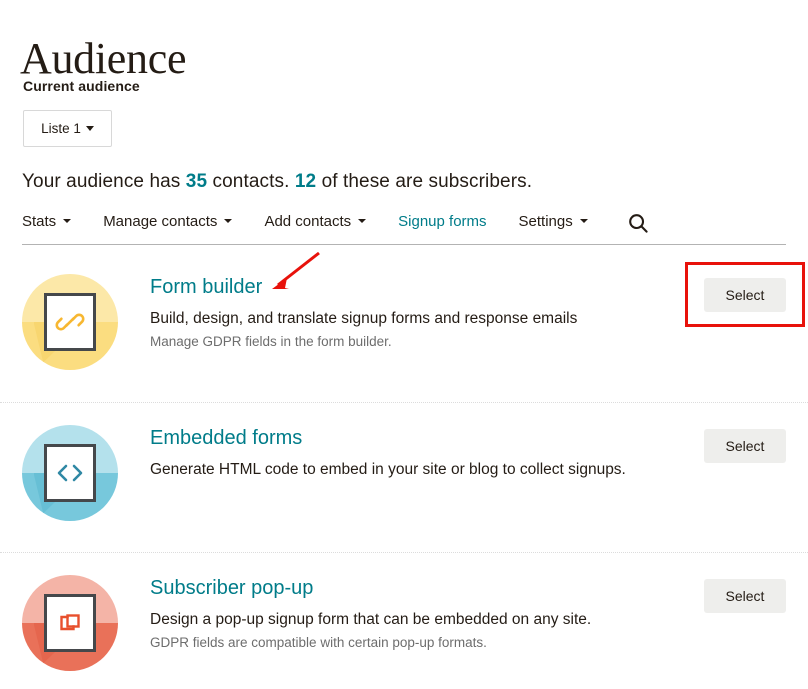  I want to click on tab-add-contacts-label: Add contacts, so click(308, 221).